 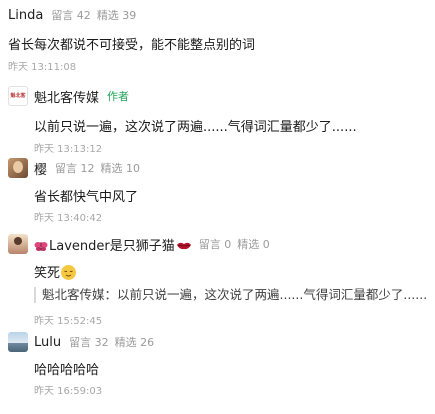 I want to click on commenter-name: Linda, so click(x=25, y=15).